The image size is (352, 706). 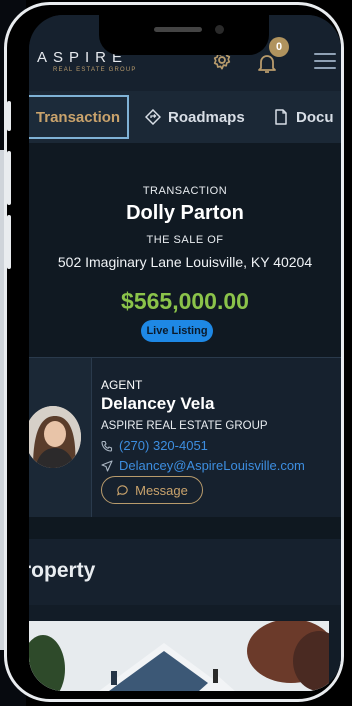 What do you see at coordinates (184, 35) in the screenshot?
I see `phone-notch` at bounding box center [184, 35].